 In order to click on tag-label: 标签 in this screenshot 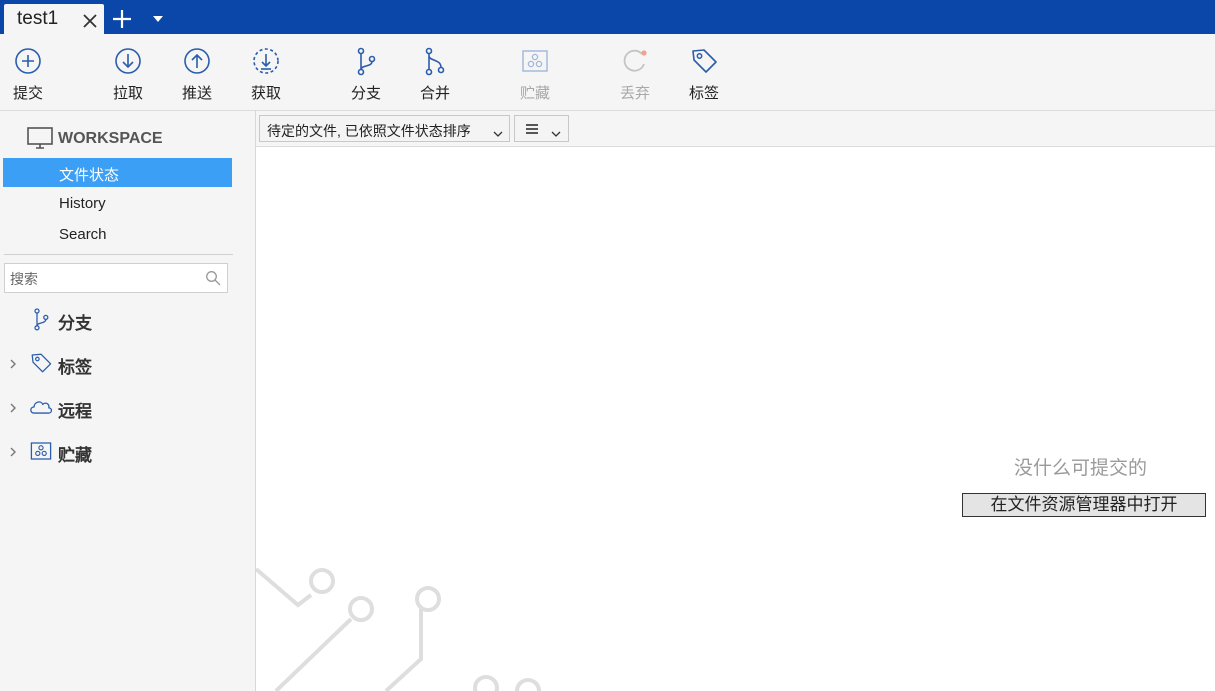, I will do `click(703, 93)`.